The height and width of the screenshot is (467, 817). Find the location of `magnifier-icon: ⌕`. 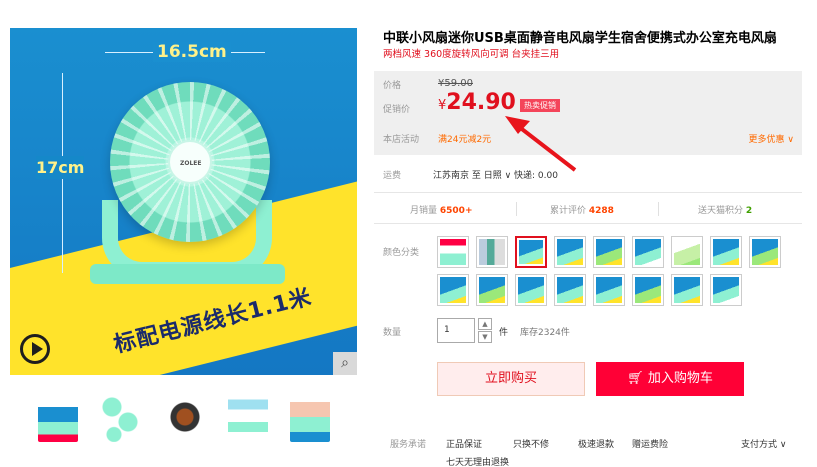

magnifier-icon: ⌕ is located at coordinates (345, 363).